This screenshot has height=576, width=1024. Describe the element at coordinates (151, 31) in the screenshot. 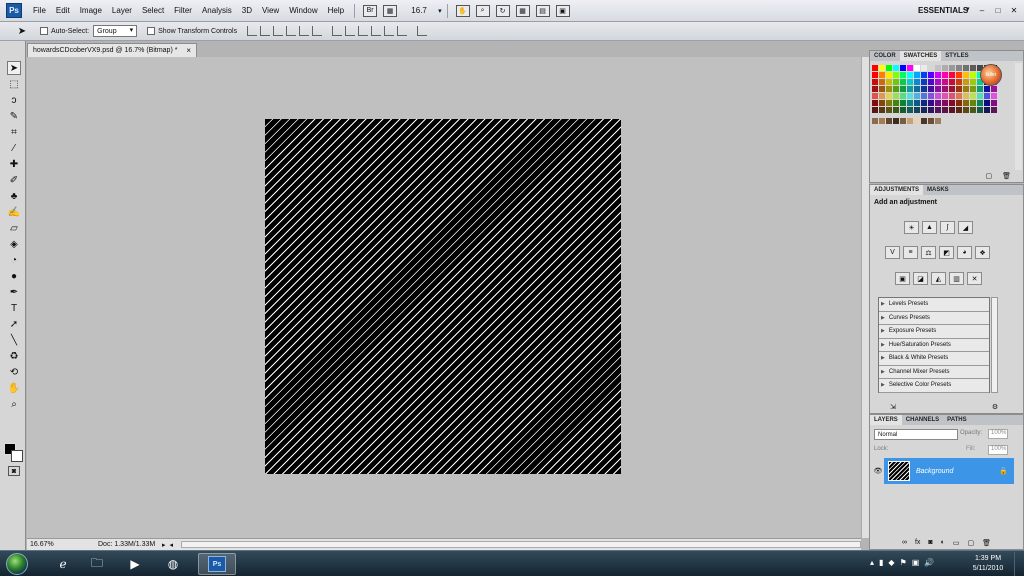

I see `transform-controls-checkbox` at that location.